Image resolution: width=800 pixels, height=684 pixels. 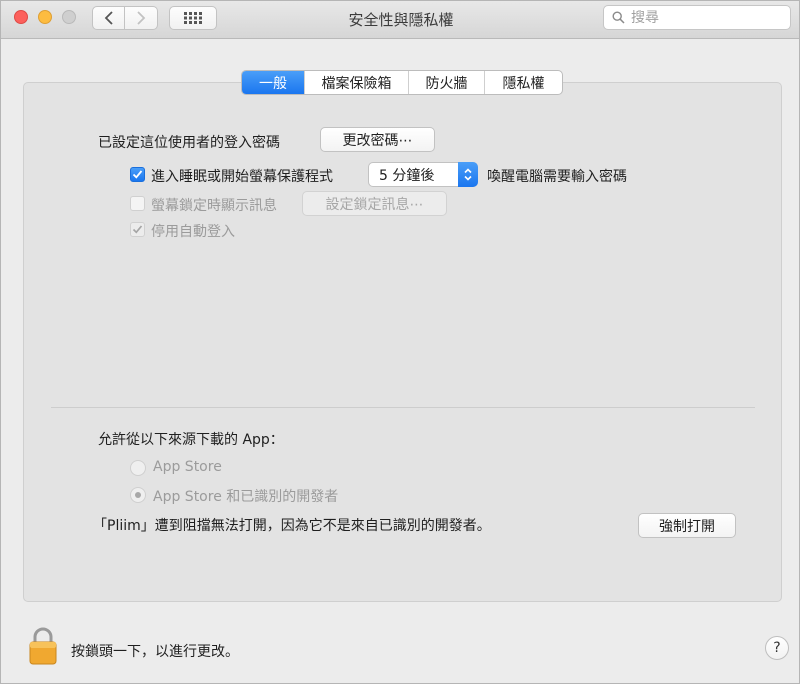 I want to click on lock-icon, so click(x=43, y=646).